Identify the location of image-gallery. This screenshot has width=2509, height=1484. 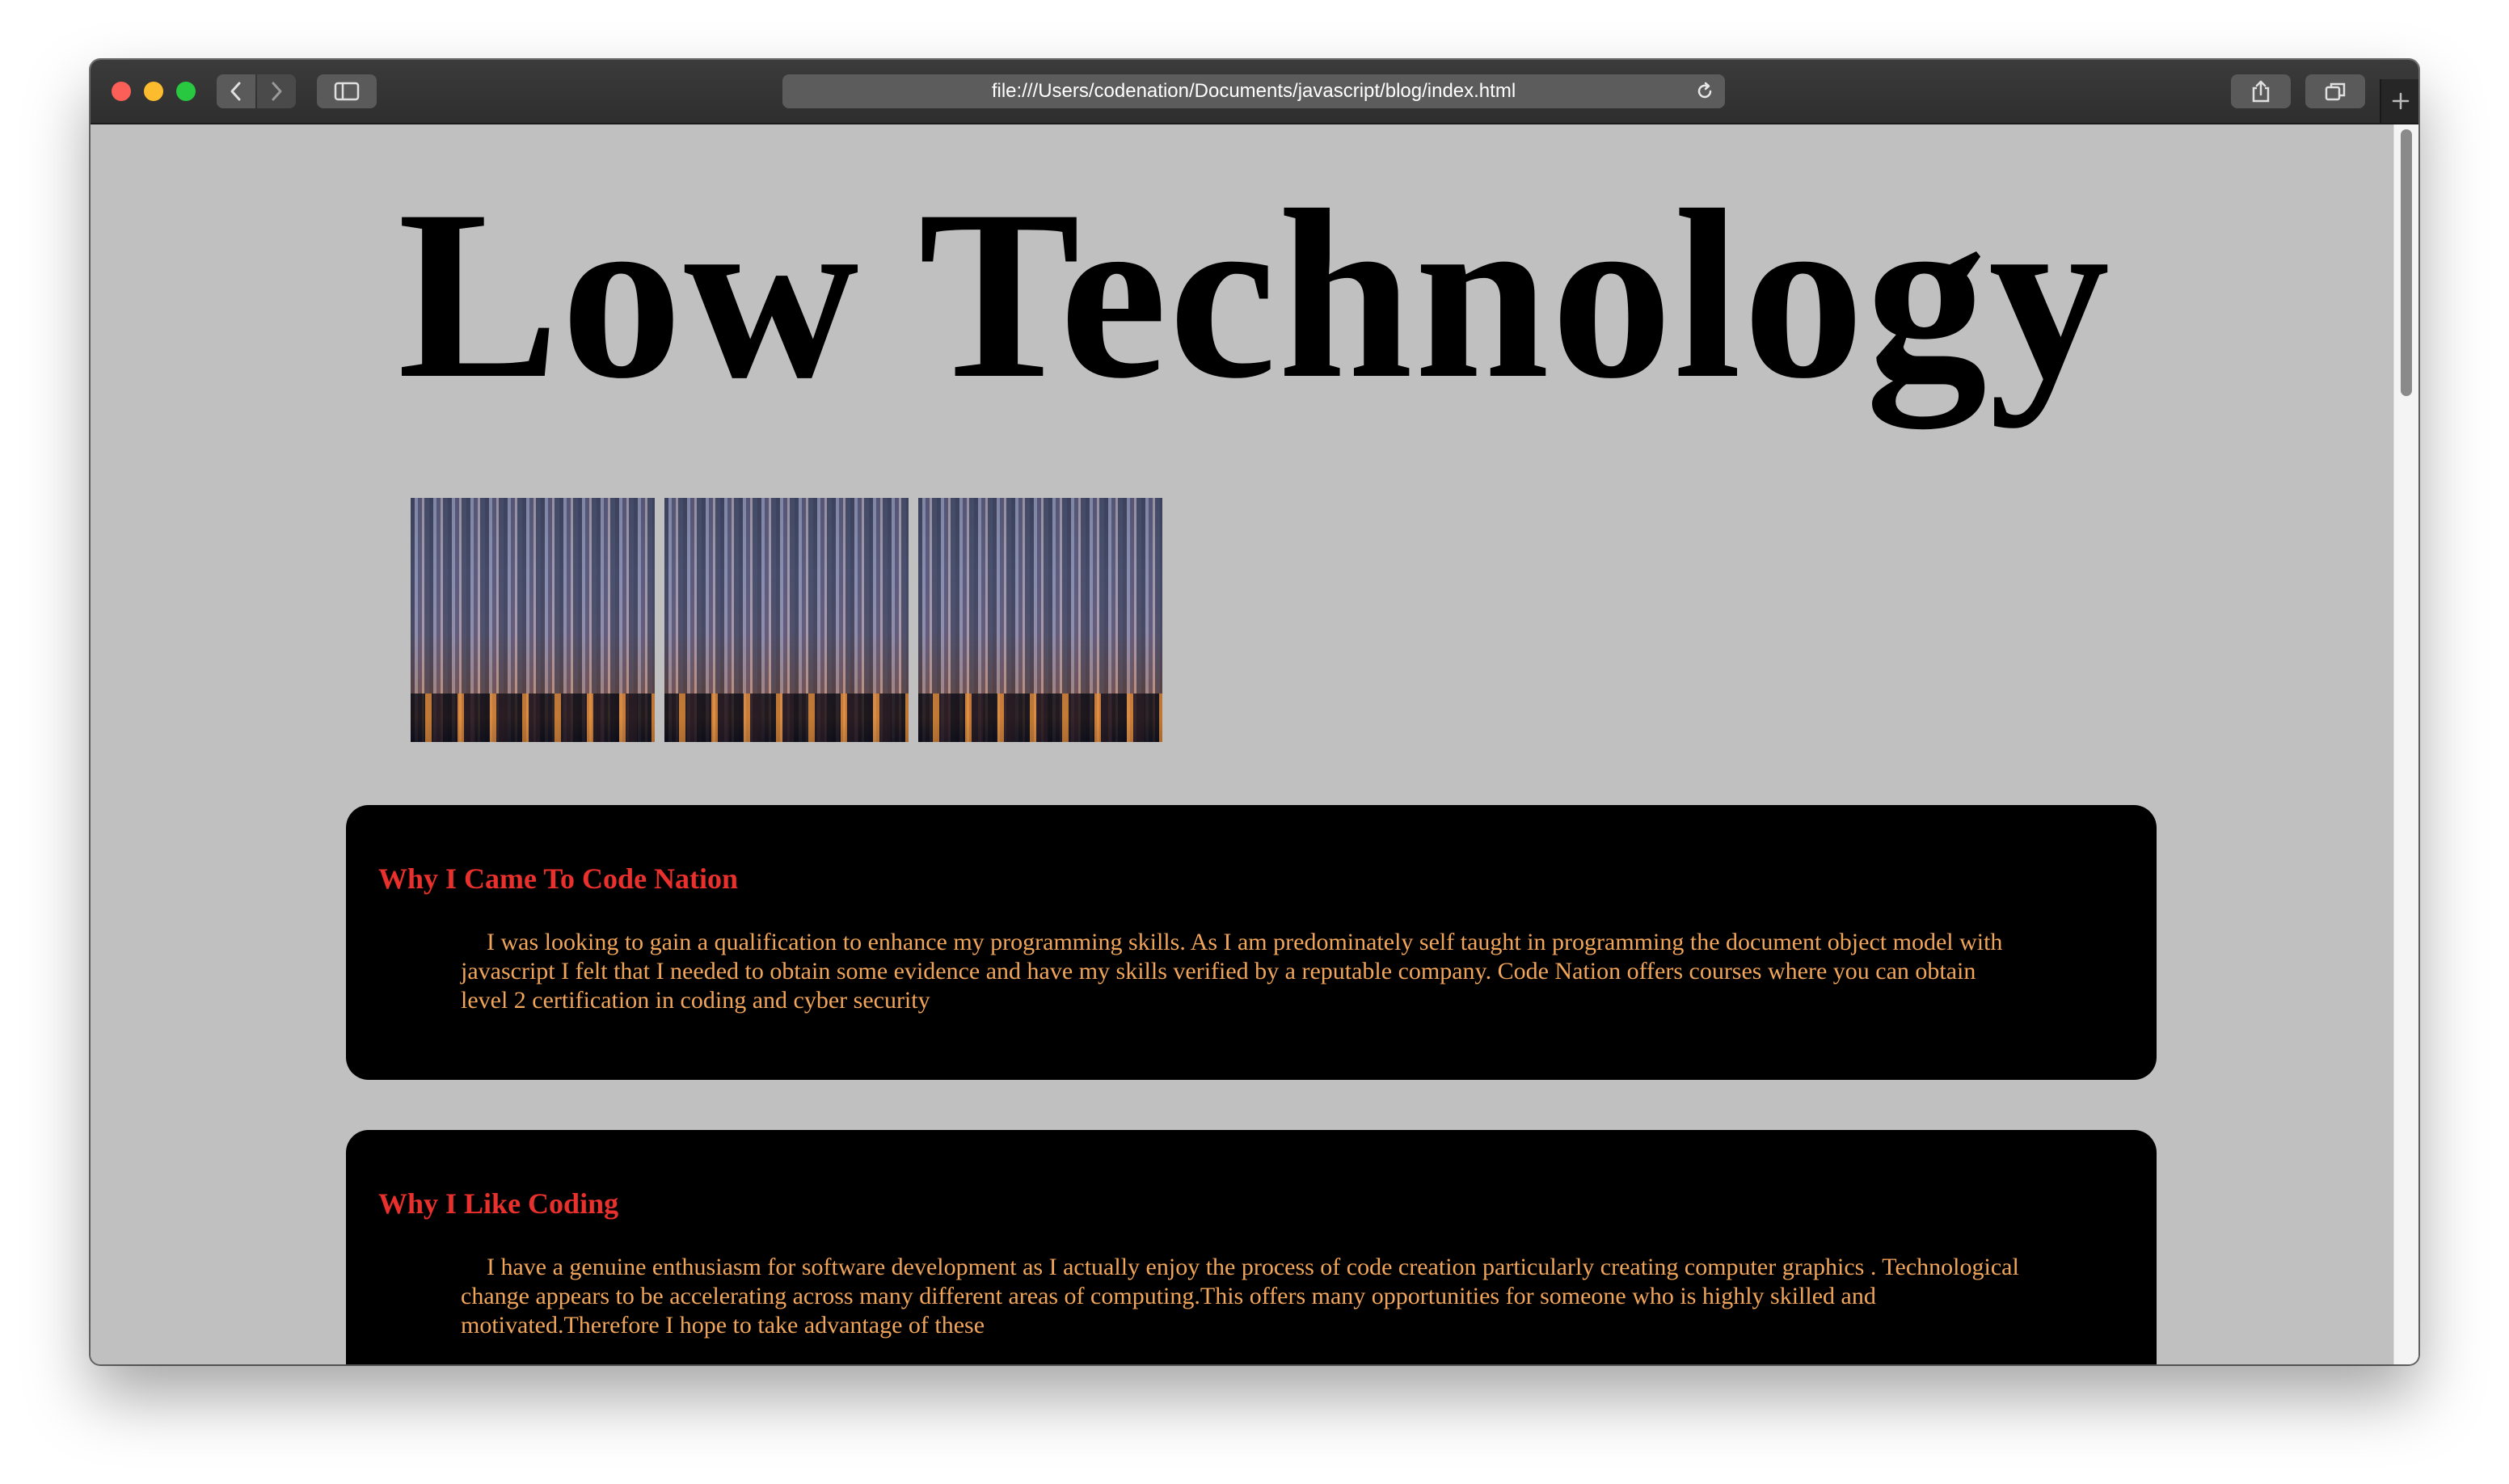
(786, 620).